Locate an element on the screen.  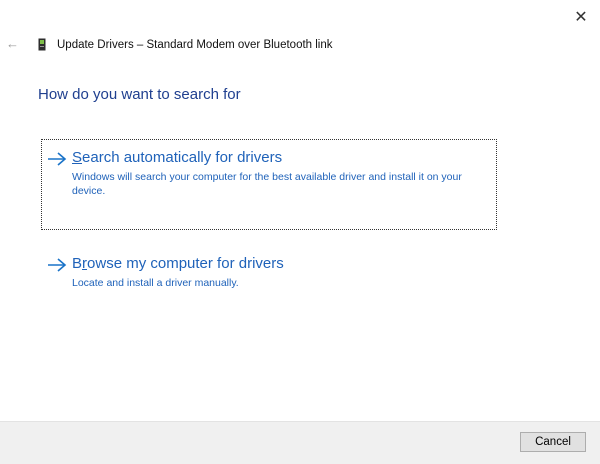
modem-icon is located at coordinates (42, 44).